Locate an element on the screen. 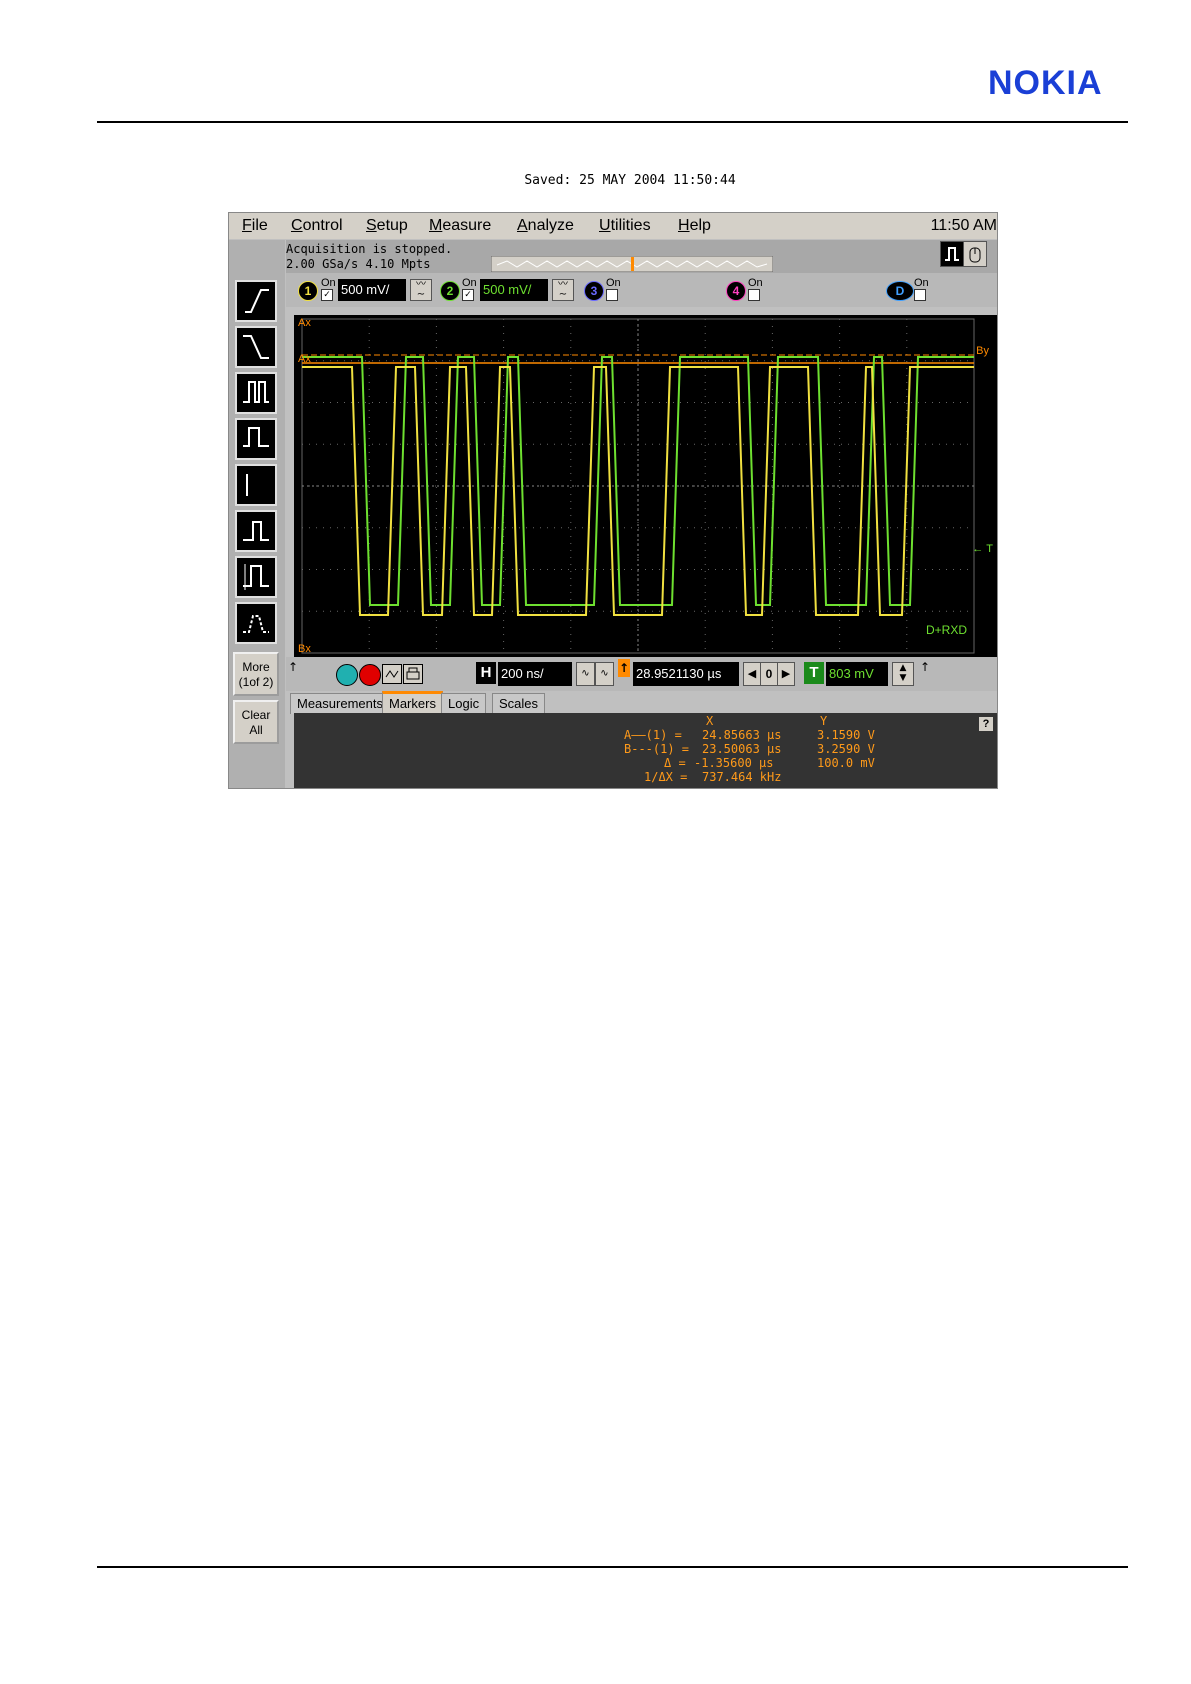 This screenshot has height=1684, width=1191. marker-b-y: 3.2590 V is located at coordinates (846, 749).